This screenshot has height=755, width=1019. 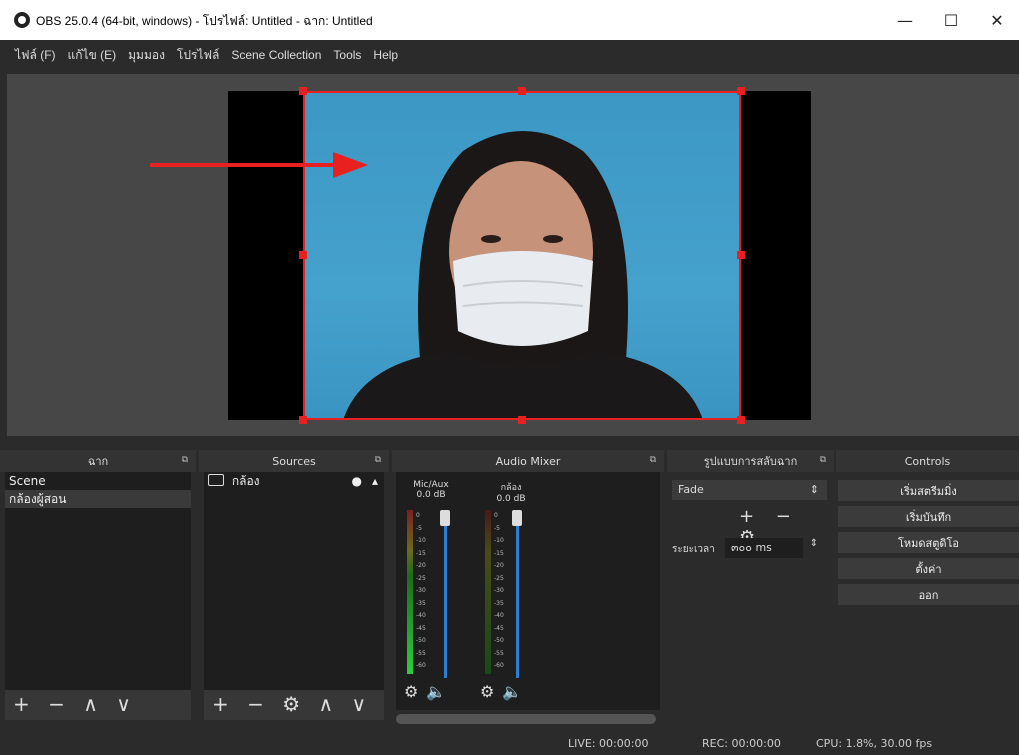 What do you see at coordinates (259, 165) in the screenshot?
I see `annotation-arrow-icon` at bounding box center [259, 165].